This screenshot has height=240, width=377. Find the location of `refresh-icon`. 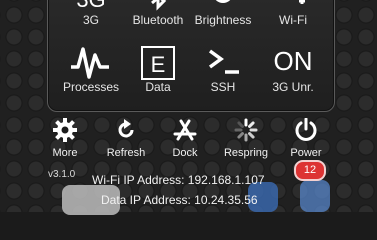

refresh-icon is located at coordinates (126, 128).